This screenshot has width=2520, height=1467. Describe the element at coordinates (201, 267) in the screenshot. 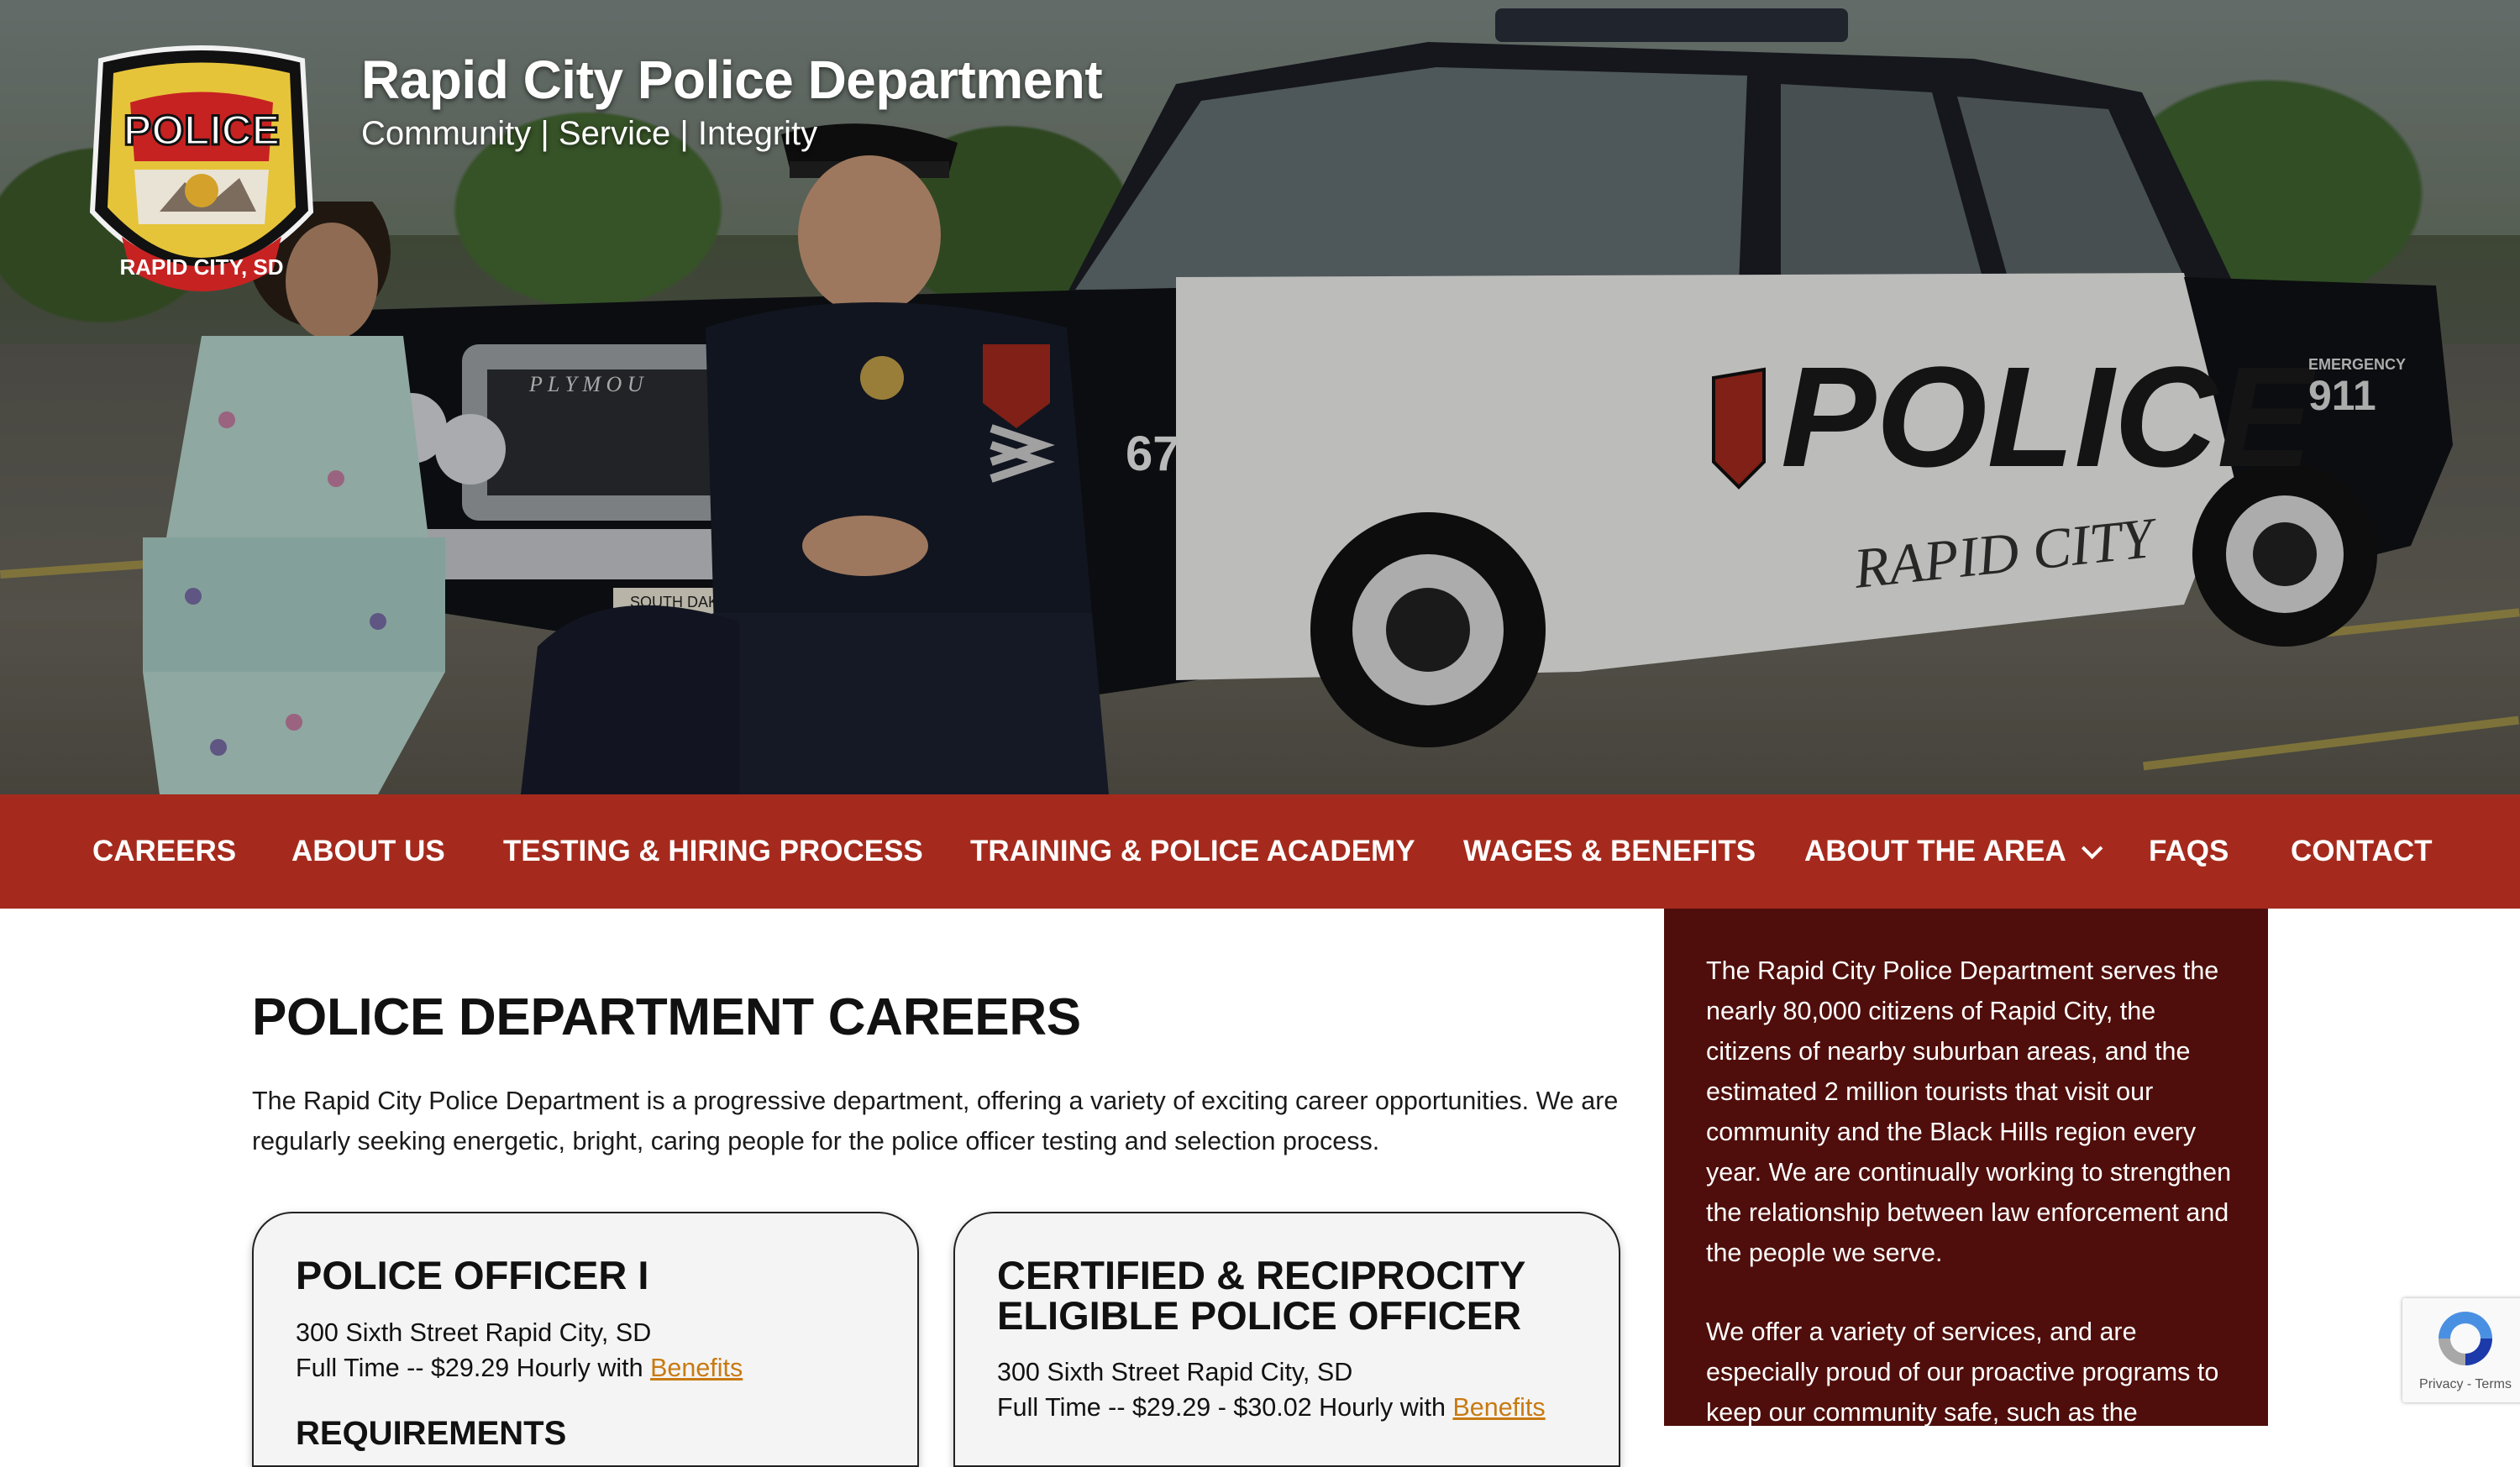

I see `svg-text: RAPID CITY, SD` at that location.